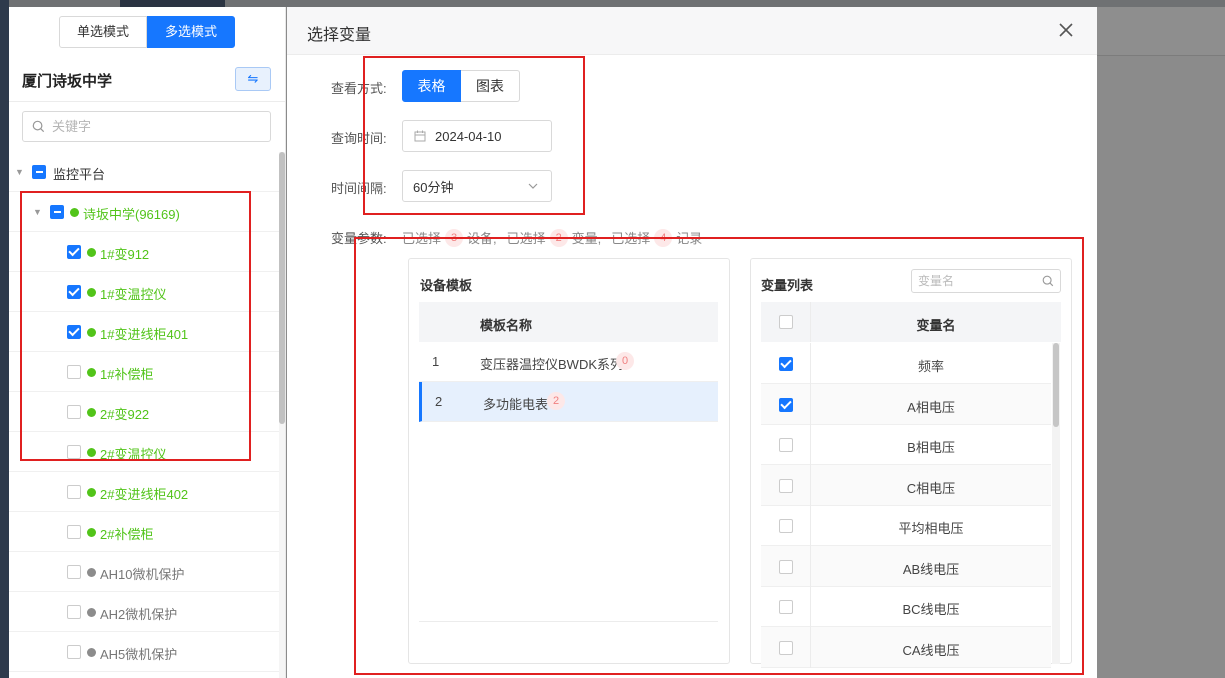  I want to click on tree-node: 1#变进线柜401, so click(144, 332).